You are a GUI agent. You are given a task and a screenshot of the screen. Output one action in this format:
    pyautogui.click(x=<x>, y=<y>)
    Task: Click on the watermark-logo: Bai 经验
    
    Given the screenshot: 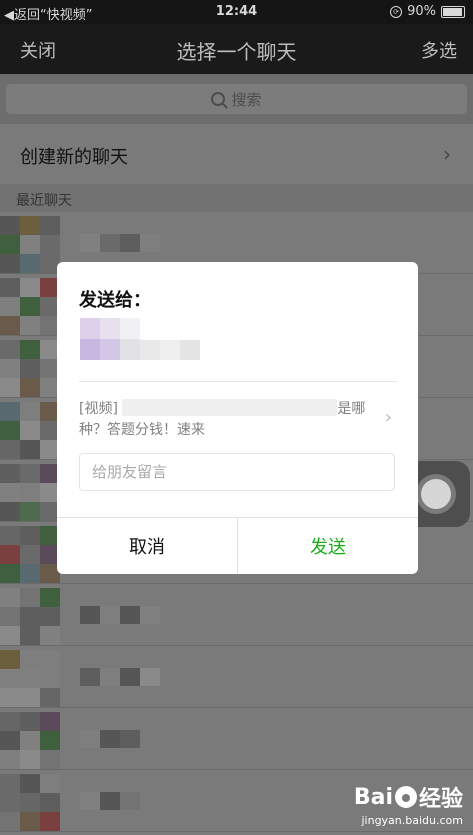 What is the action you would take?
    pyautogui.click(x=408, y=797)
    